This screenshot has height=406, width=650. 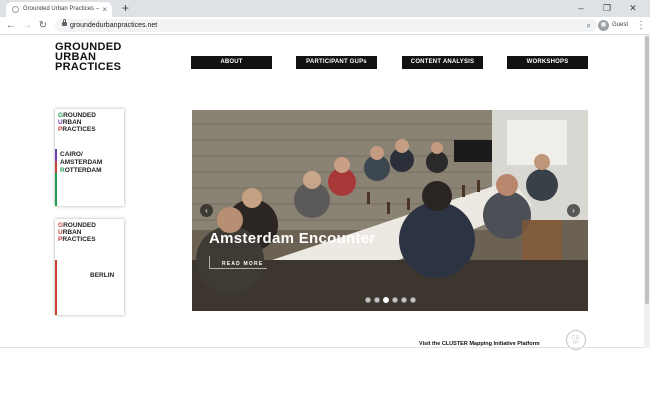 I want to click on new-tab-button: +, so click(x=125, y=8).